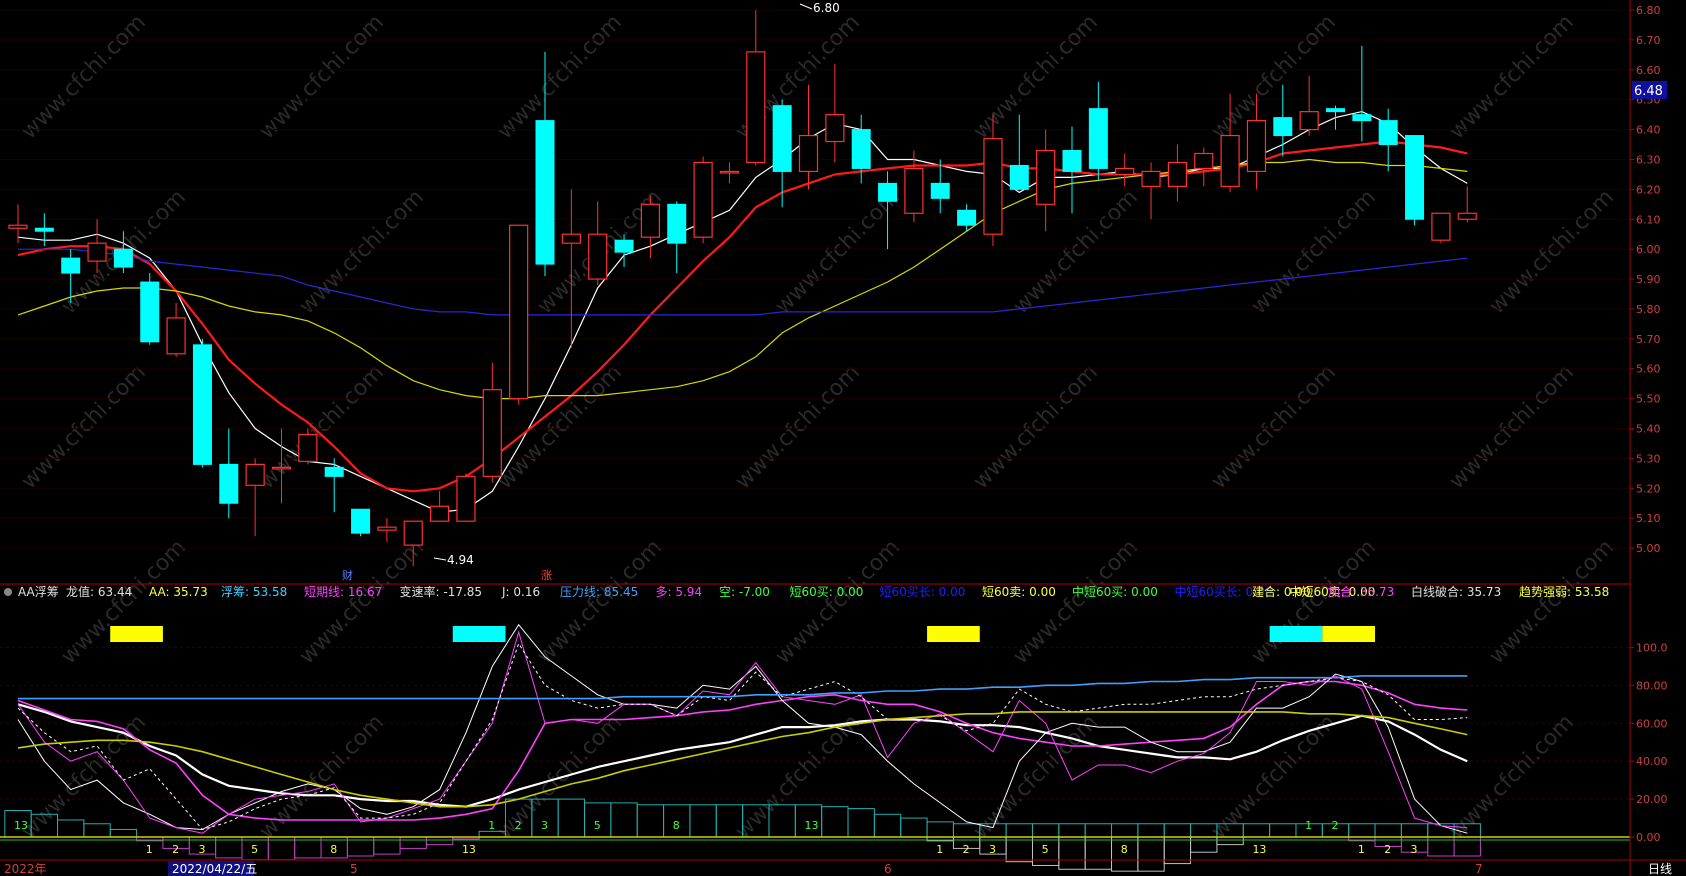 The width and height of the screenshot is (1686, 876). What do you see at coordinates (1648, 548) in the screenshot?
I see `price-tick-label: 5.00` at bounding box center [1648, 548].